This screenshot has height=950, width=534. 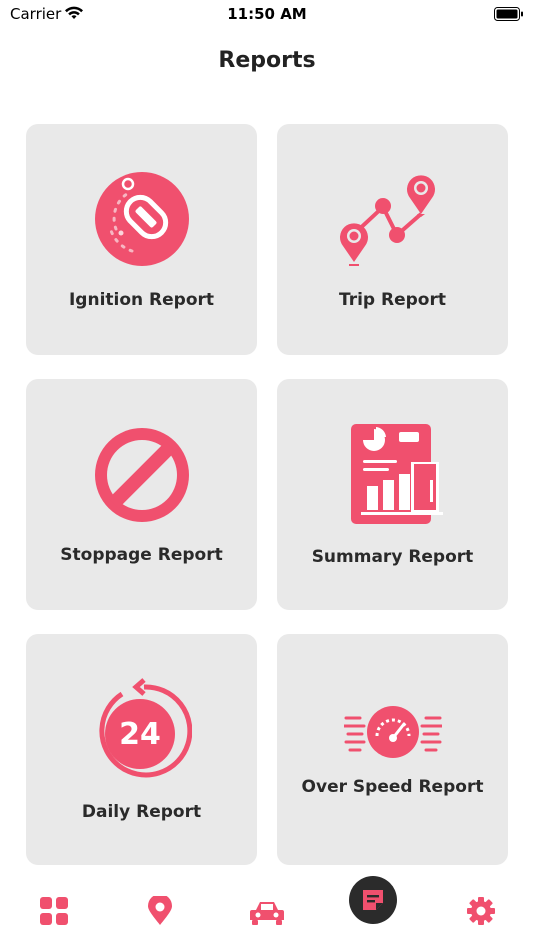 I want to click on gear-icon, so click(x=481, y=911).